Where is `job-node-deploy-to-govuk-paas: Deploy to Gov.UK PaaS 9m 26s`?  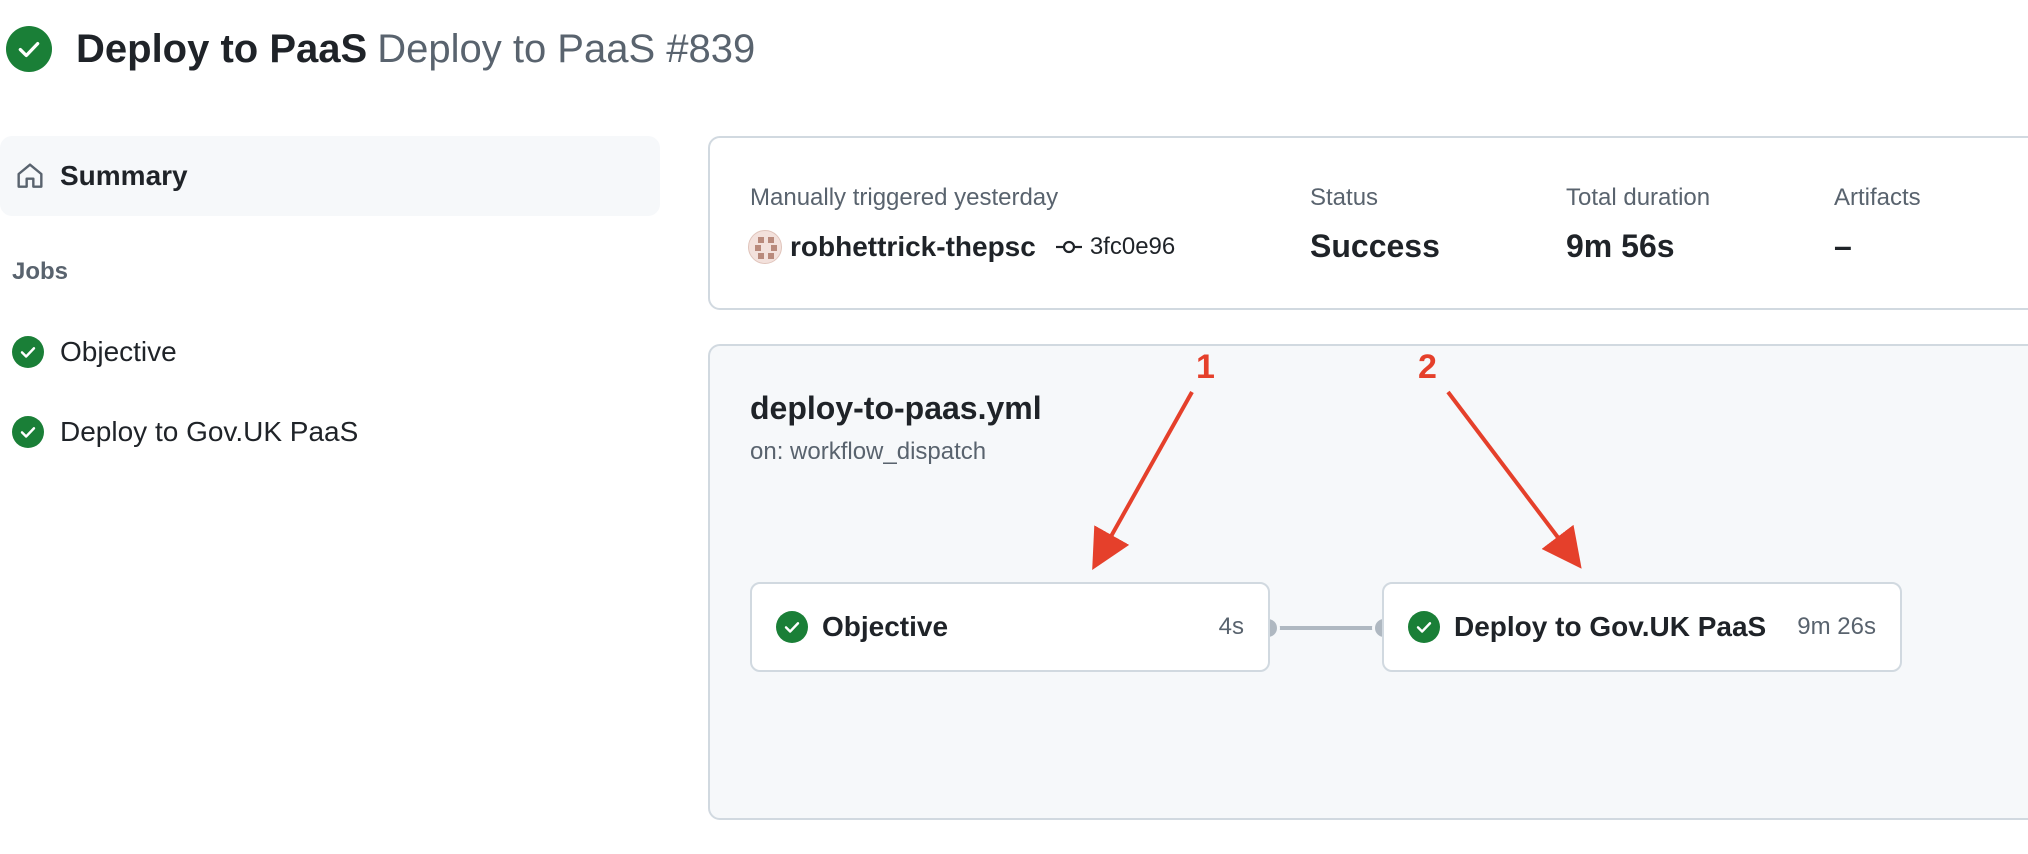 job-node-deploy-to-govuk-paas: Deploy to Gov.UK PaaS 9m 26s is located at coordinates (1642, 627).